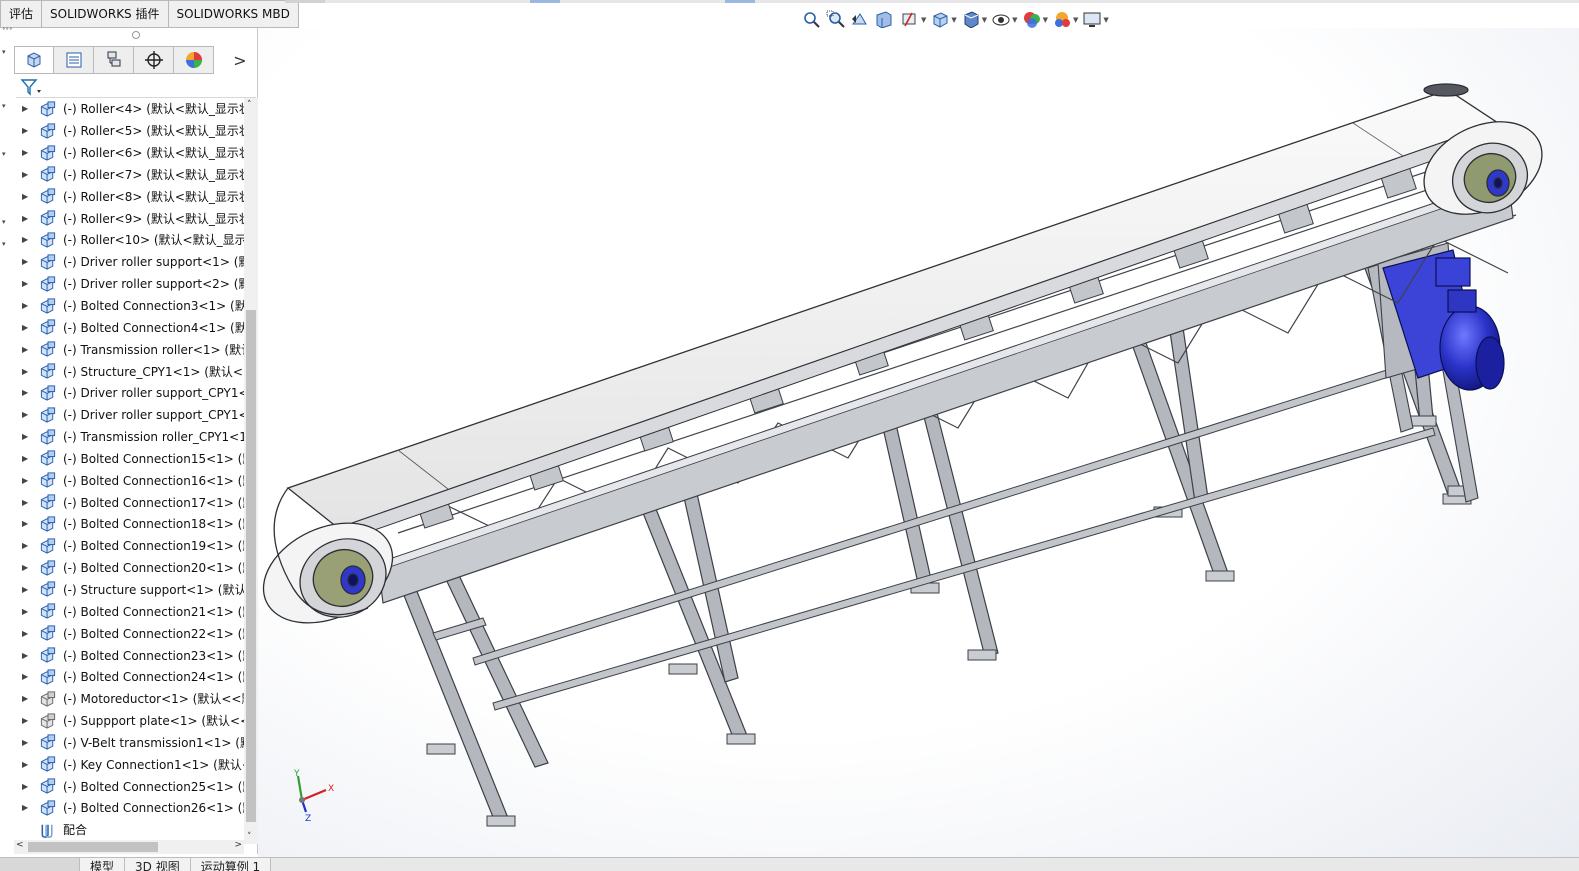 This screenshot has width=1579, height=871. What do you see at coordinates (129, 109) in the screenshot?
I see `tree-item: ▶ (-) Roller<4> (默认<默认_显示状` at bounding box center [129, 109].